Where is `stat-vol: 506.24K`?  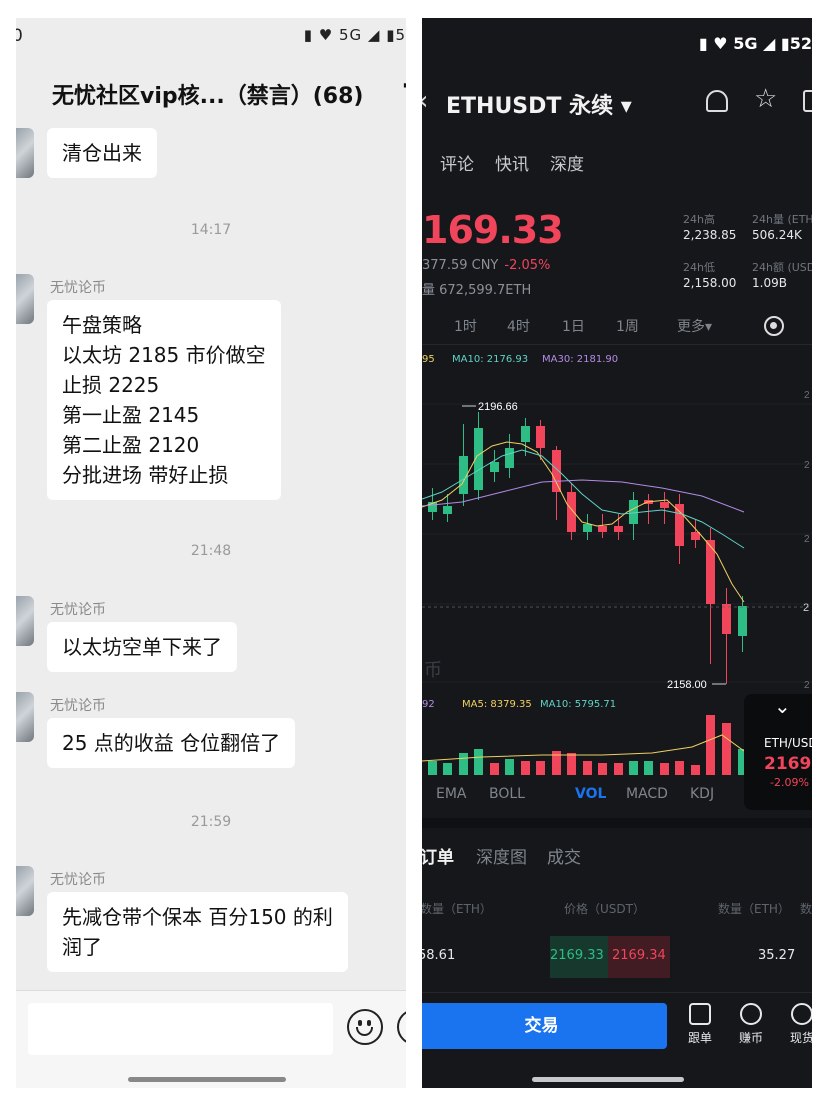 stat-vol: 506.24K is located at coordinates (777, 235).